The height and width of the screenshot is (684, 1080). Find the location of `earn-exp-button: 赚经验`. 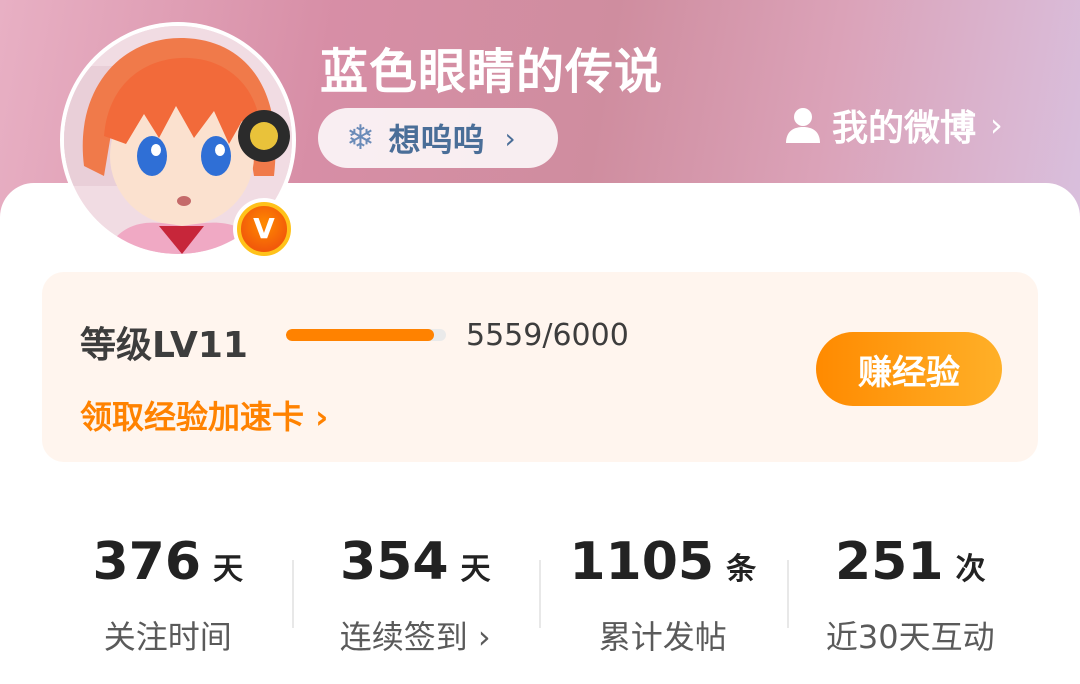

earn-exp-button: 赚经验 is located at coordinates (909, 369).